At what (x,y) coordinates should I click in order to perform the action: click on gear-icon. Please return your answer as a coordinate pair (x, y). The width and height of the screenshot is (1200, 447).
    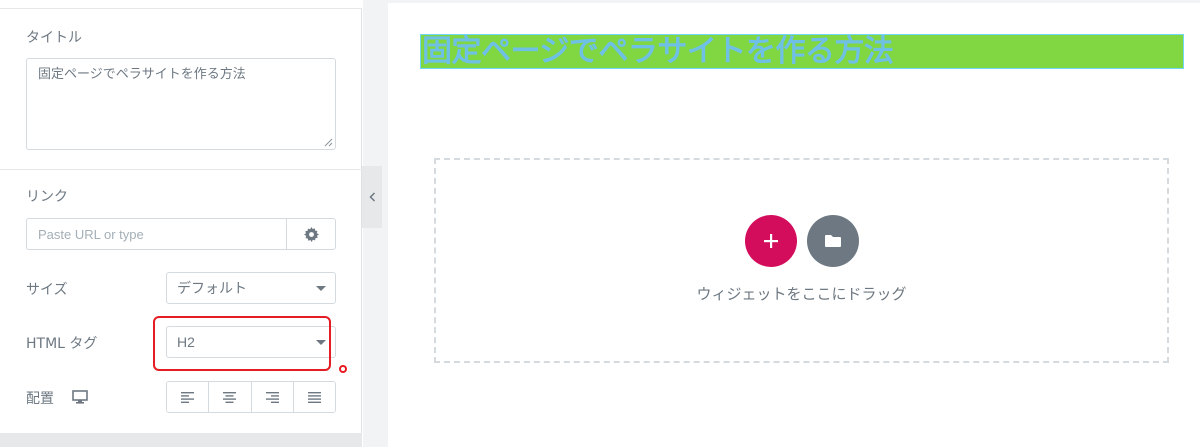
    Looking at the image, I should click on (311, 234).